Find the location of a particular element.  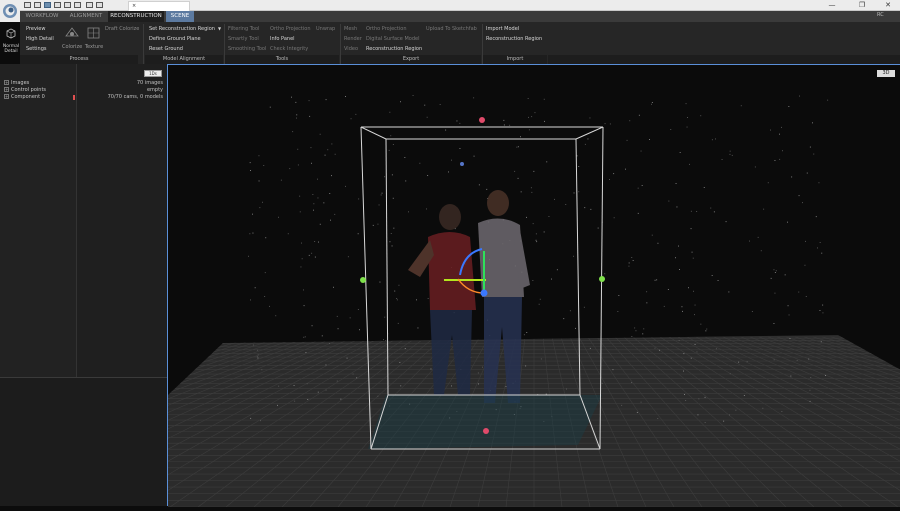

render-button: Render is located at coordinates (353, 39).